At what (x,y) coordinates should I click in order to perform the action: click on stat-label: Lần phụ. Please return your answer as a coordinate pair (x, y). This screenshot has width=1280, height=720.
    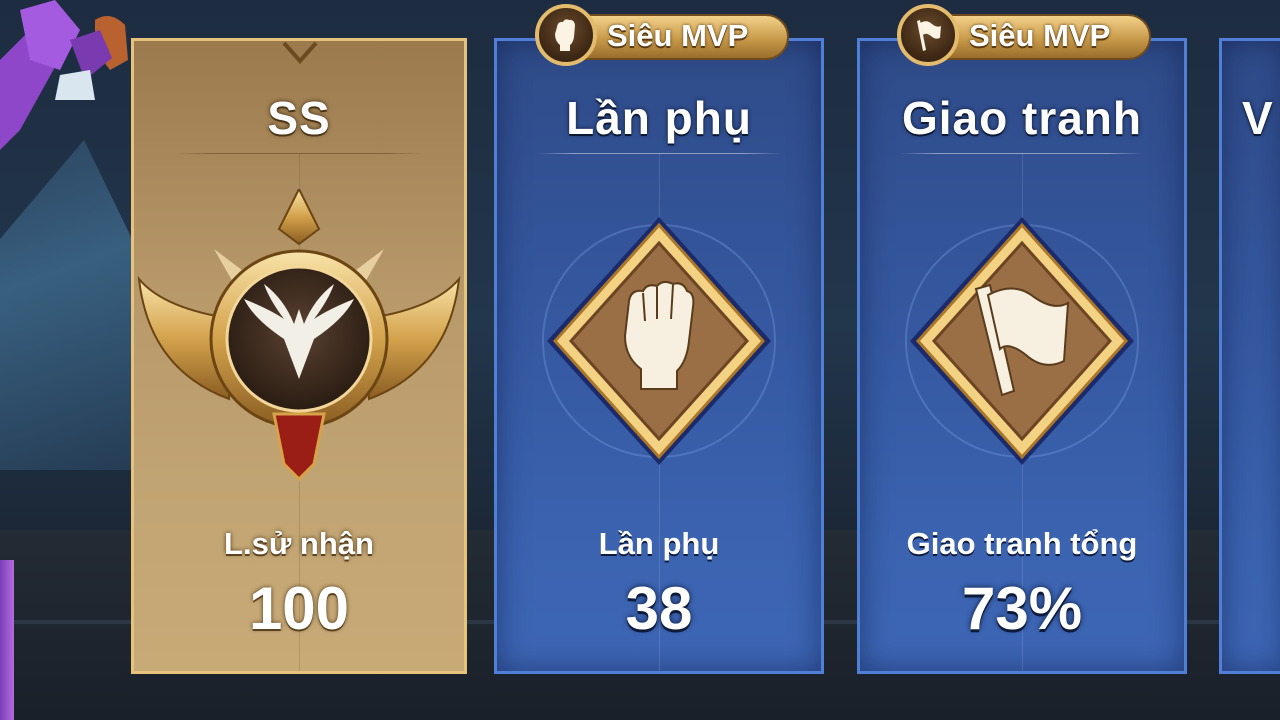
    Looking at the image, I should click on (659, 543).